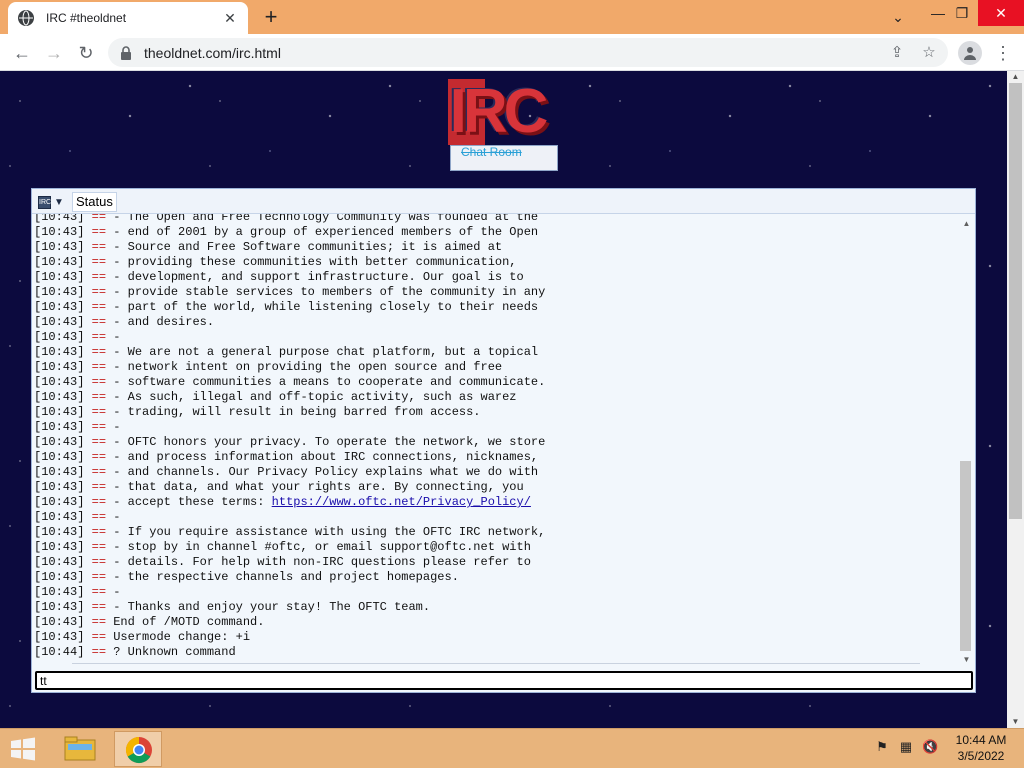 This screenshot has width=1024, height=768. What do you see at coordinates (981, 748) in the screenshot?
I see `system-clock: 10:44 AM 3/5/2022` at bounding box center [981, 748].